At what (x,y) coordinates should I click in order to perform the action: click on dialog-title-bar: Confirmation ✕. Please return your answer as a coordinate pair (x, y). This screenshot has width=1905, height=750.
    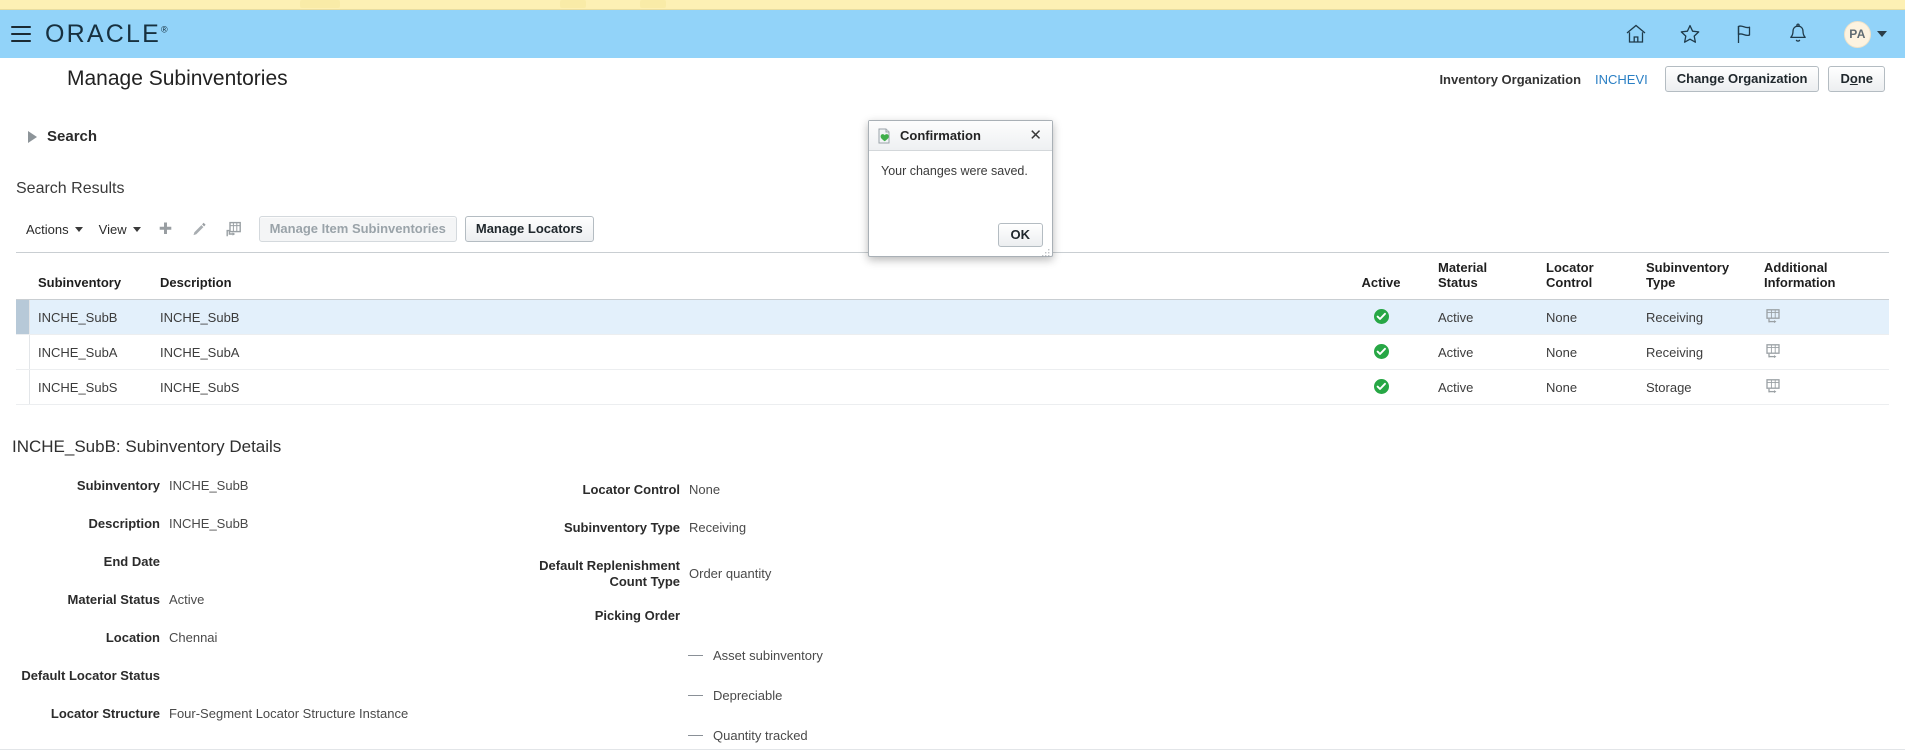
    Looking at the image, I should click on (960, 136).